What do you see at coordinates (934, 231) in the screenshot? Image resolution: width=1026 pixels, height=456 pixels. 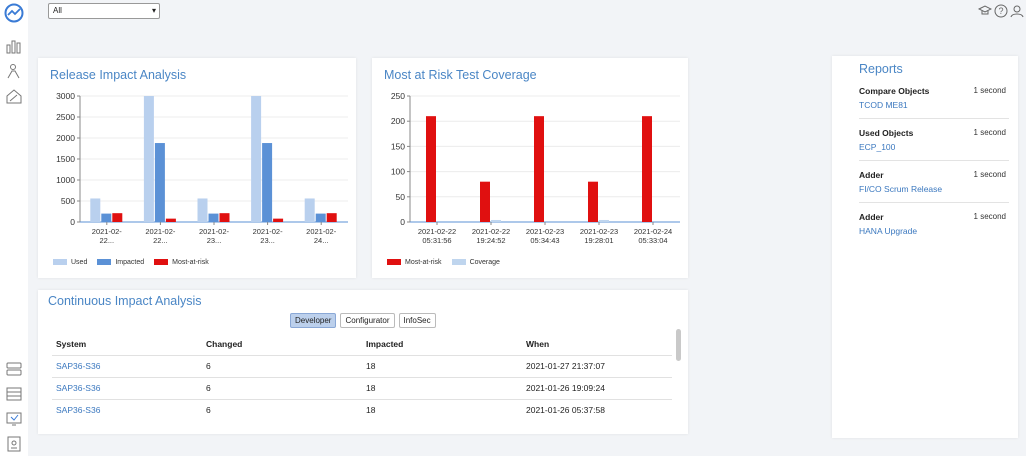 I see `report-link: HANA Upgrade` at bounding box center [934, 231].